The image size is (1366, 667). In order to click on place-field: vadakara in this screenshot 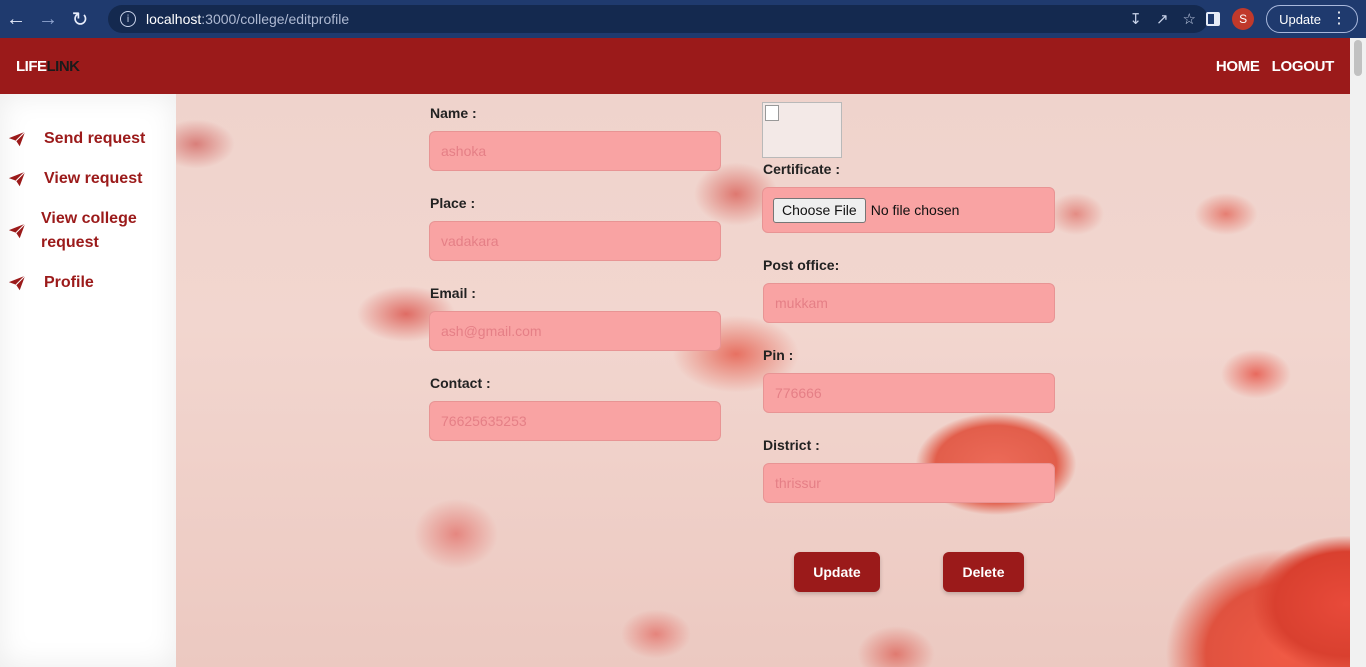, I will do `click(575, 241)`.